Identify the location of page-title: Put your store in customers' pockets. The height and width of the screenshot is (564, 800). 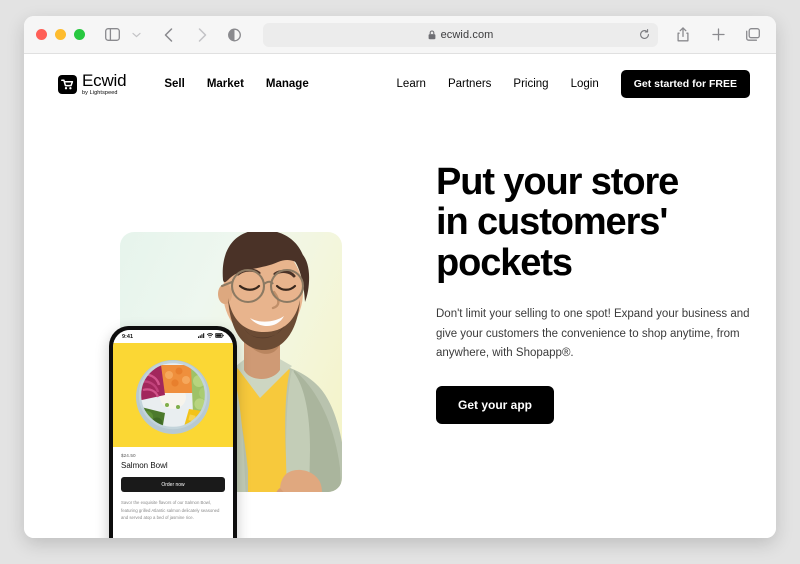
(601, 222).